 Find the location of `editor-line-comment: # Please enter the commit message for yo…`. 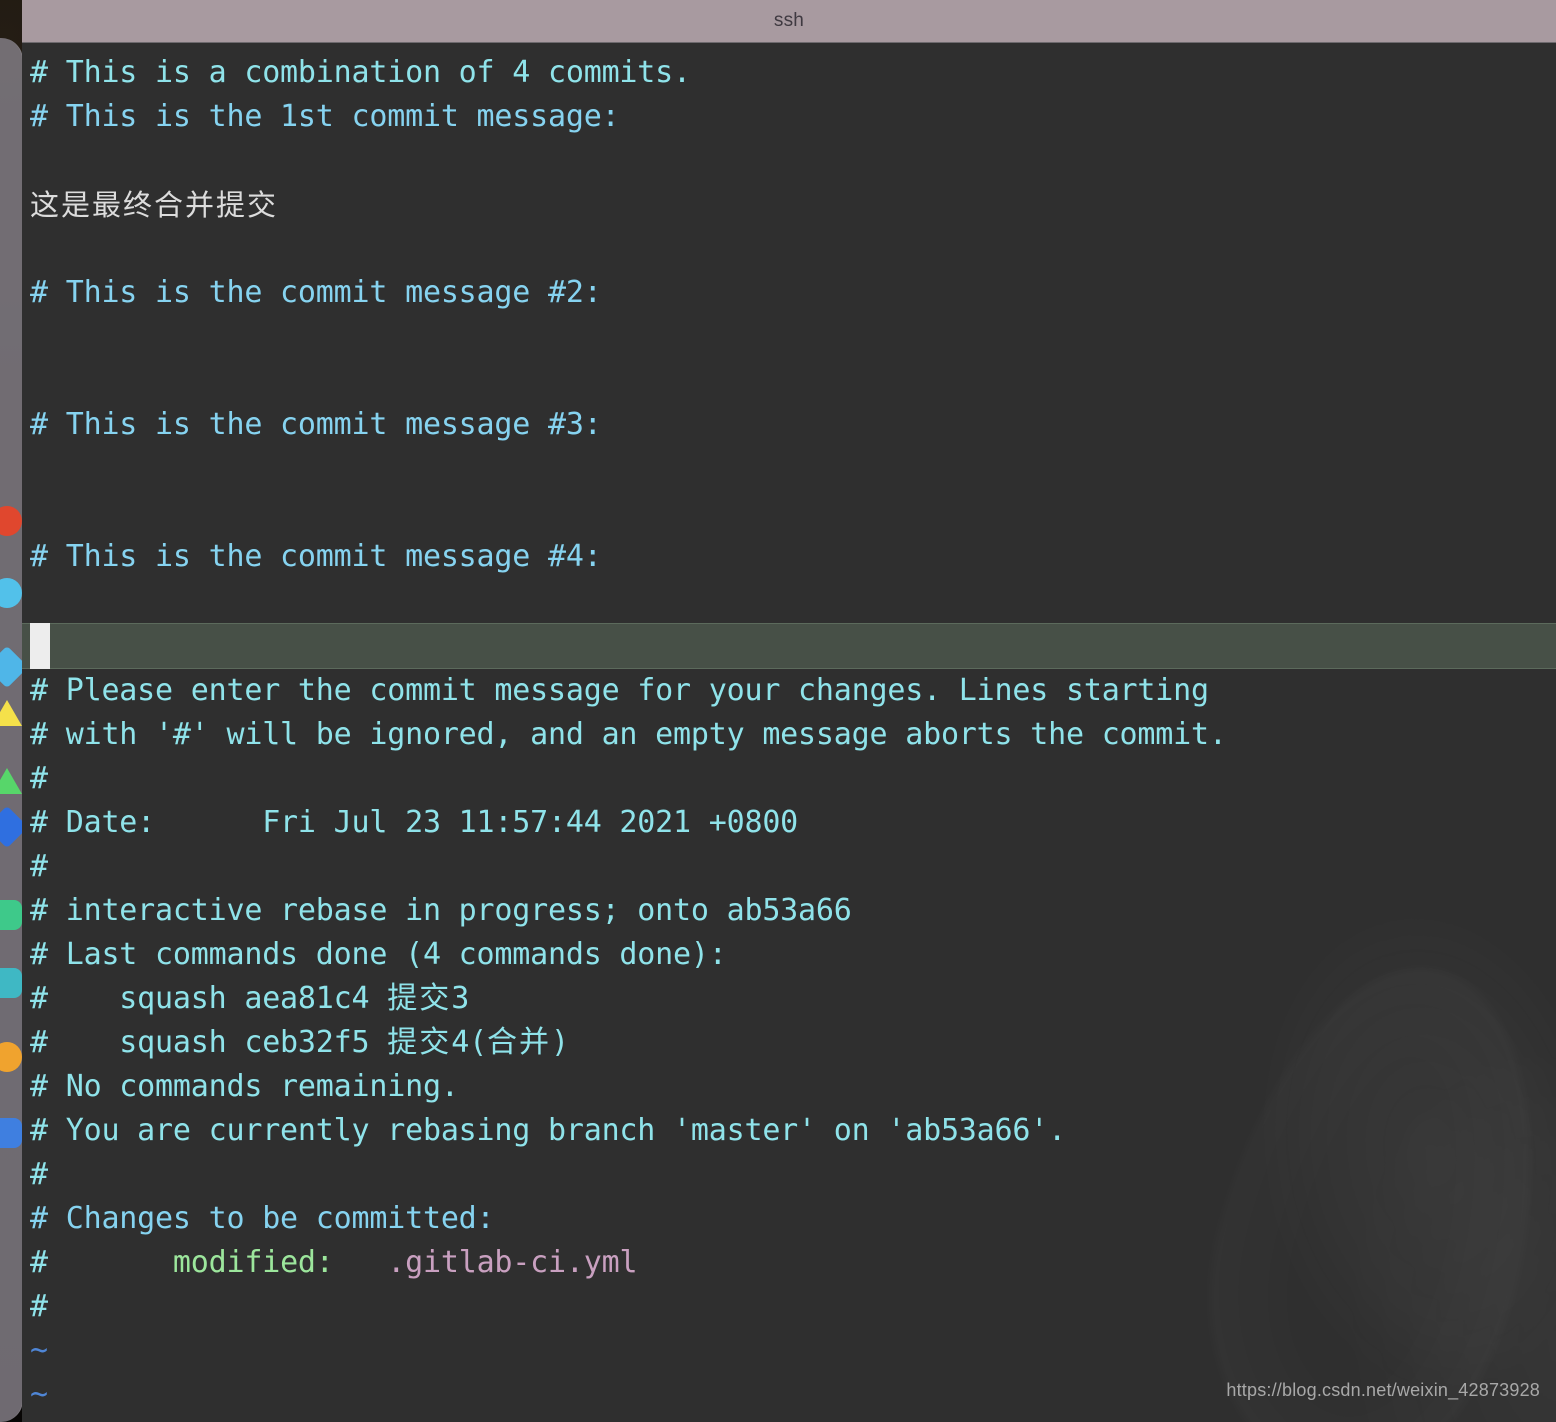

editor-line-comment: # Please enter the commit message for yo… is located at coordinates (789, 691).